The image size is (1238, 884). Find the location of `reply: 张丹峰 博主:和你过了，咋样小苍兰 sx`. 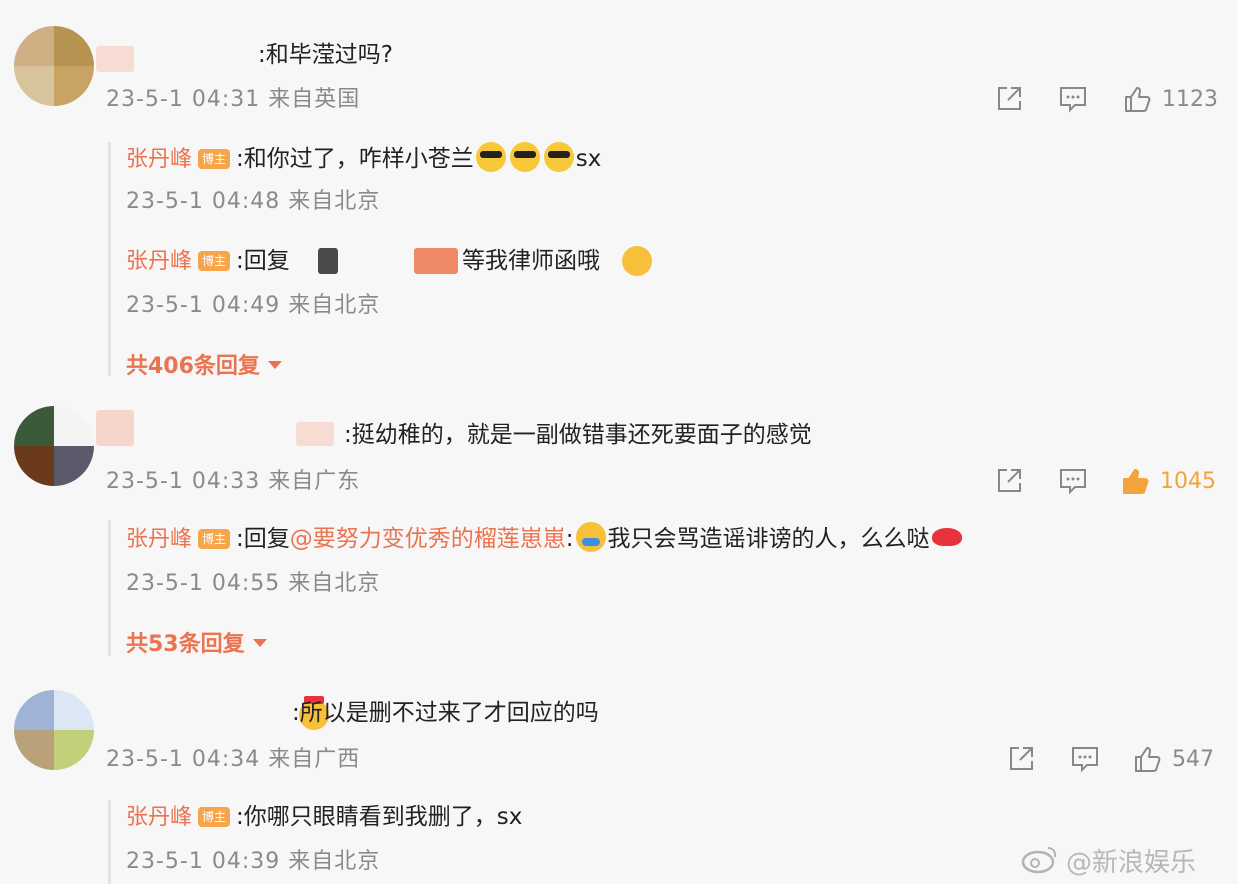

reply: 张丹峰 博主:和你过了，咋样小苍兰 sx is located at coordinates (363, 158).